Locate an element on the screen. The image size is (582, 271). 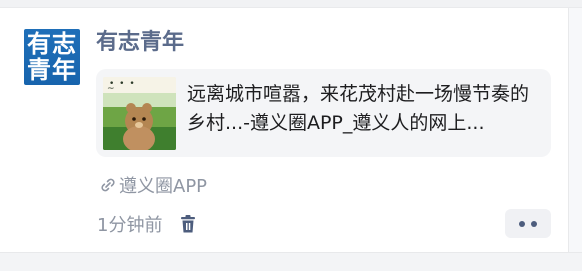
author-name: 有志青年 is located at coordinates (140, 40).